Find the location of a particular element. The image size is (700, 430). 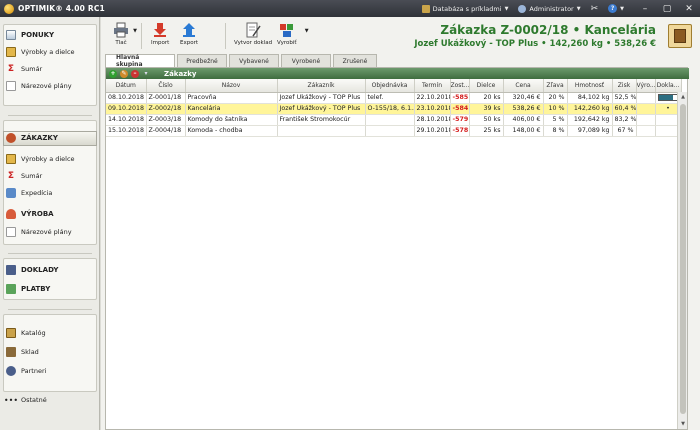

document-progress-bar is located at coordinates (668, 97).